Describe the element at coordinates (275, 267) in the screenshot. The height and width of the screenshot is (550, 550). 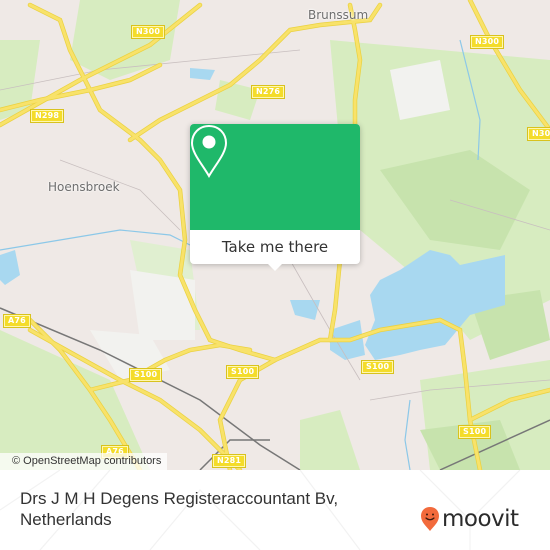
I see `popup-pointer` at that location.